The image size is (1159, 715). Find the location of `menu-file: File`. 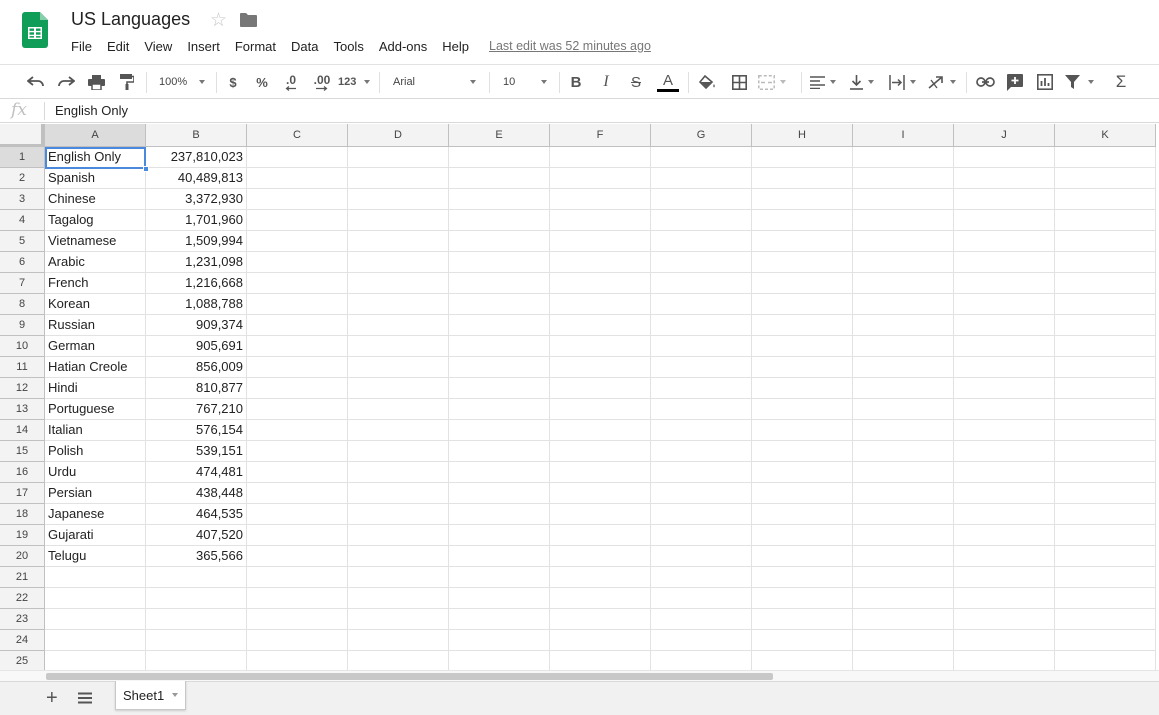

menu-file: File is located at coordinates (81, 46).